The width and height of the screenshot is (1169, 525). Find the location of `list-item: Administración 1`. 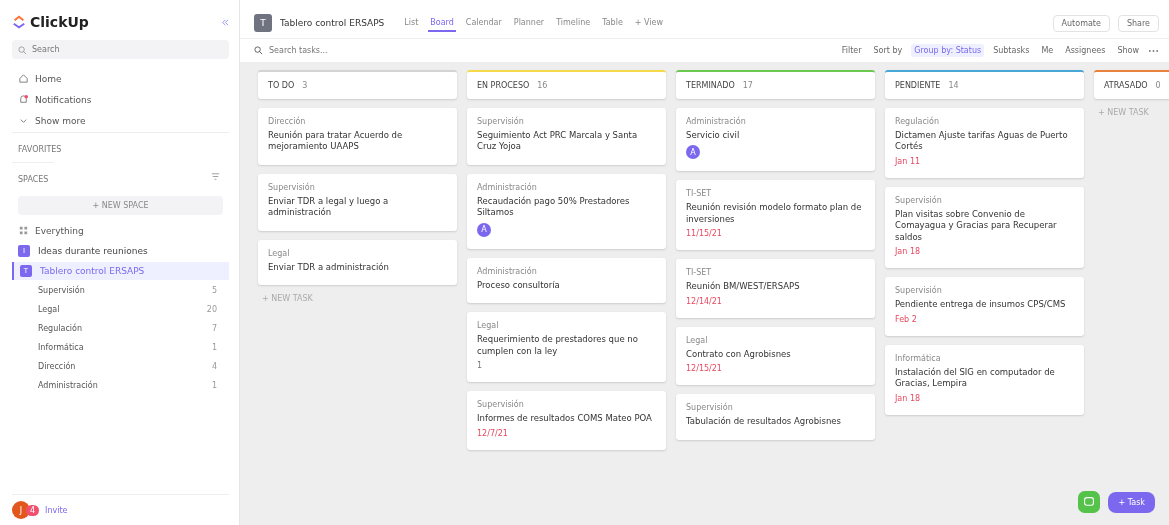

list-item: Administración 1 is located at coordinates (120, 385).